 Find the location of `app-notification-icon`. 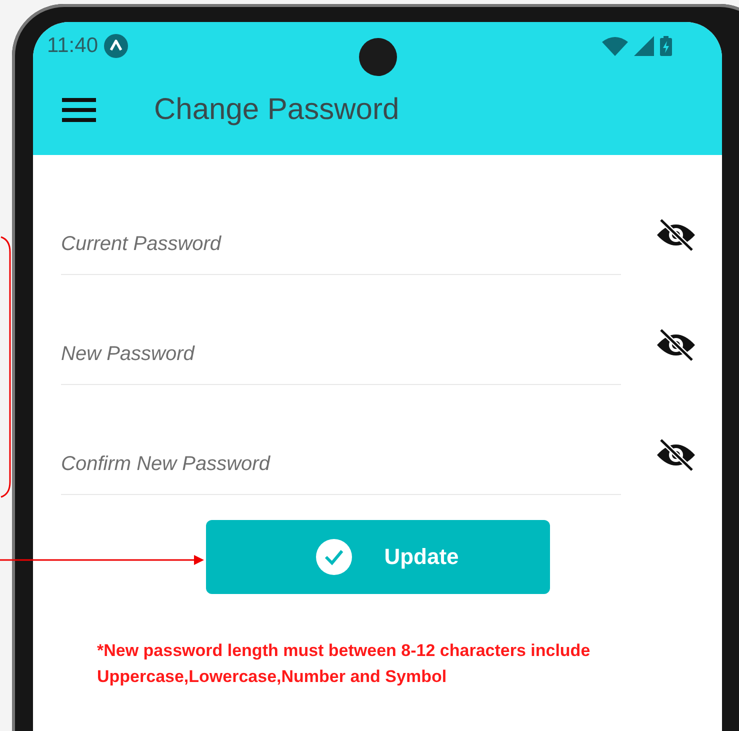

app-notification-icon is located at coordinates (116, 46).